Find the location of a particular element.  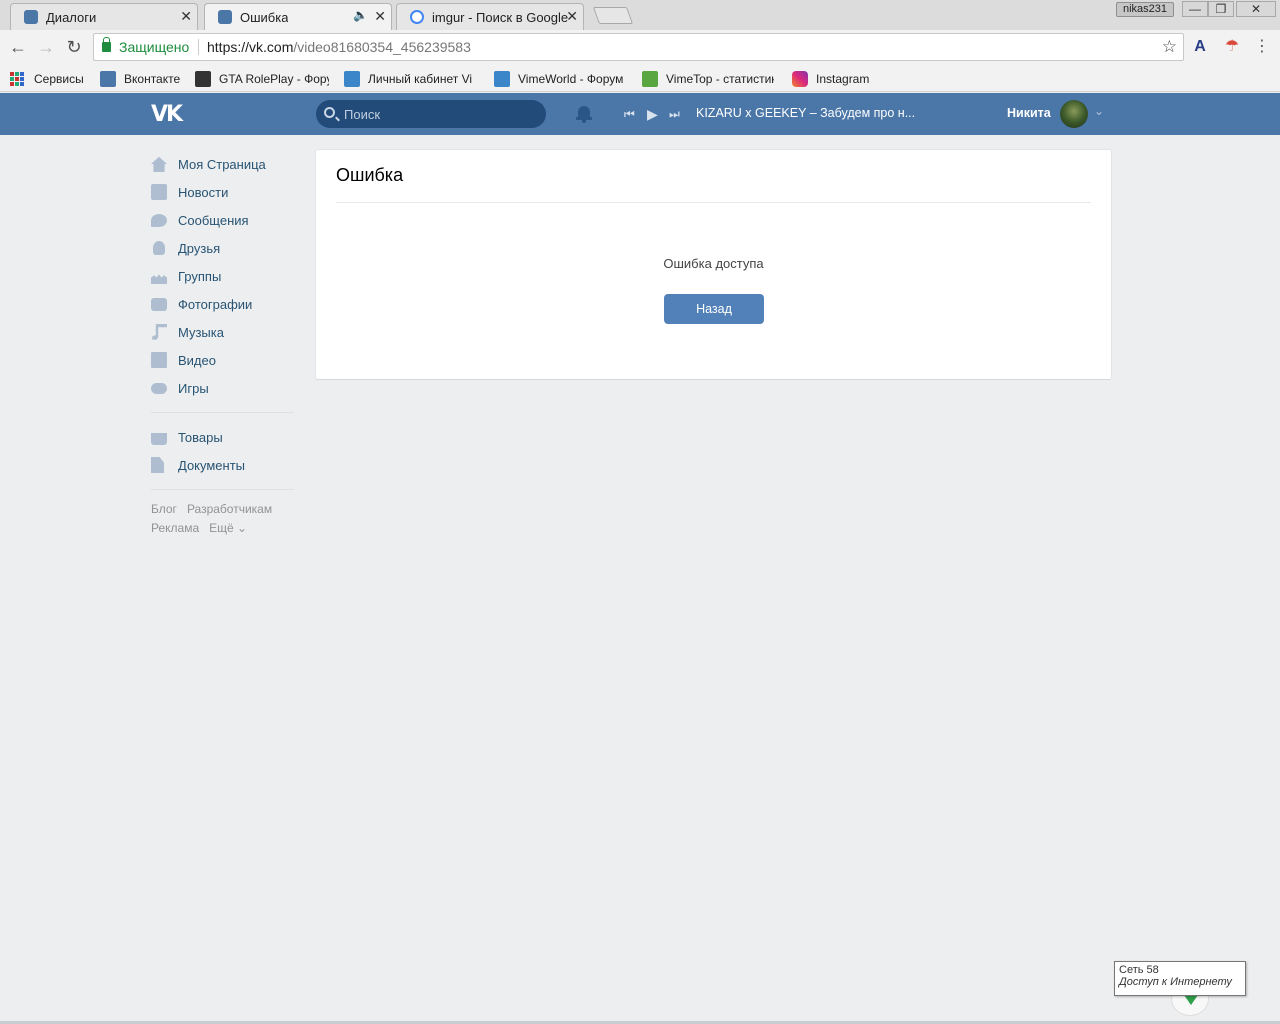

speaker-icon: 🔈 is located at coordinates (360, 15).